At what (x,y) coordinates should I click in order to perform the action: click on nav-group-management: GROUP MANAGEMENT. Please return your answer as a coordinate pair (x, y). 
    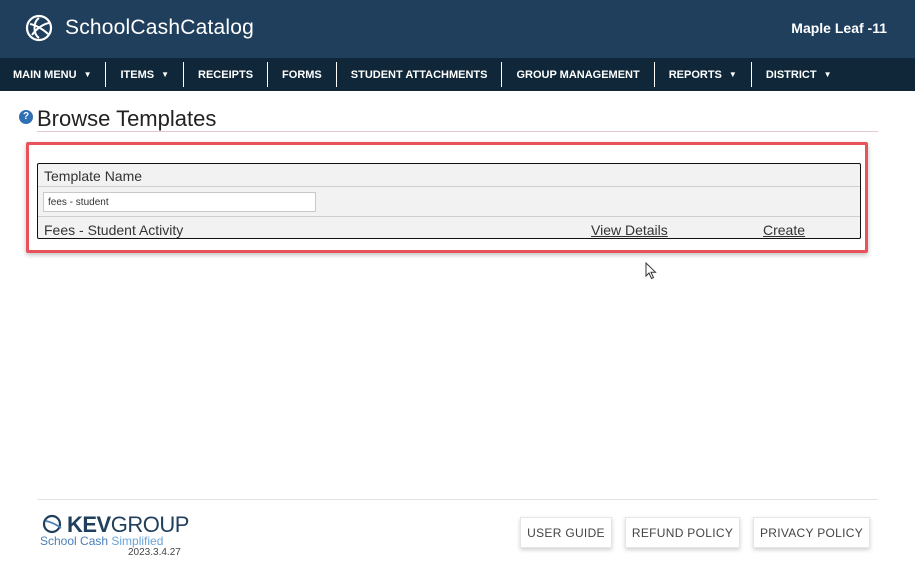
    Looking at the image, I should click on (578, 74).